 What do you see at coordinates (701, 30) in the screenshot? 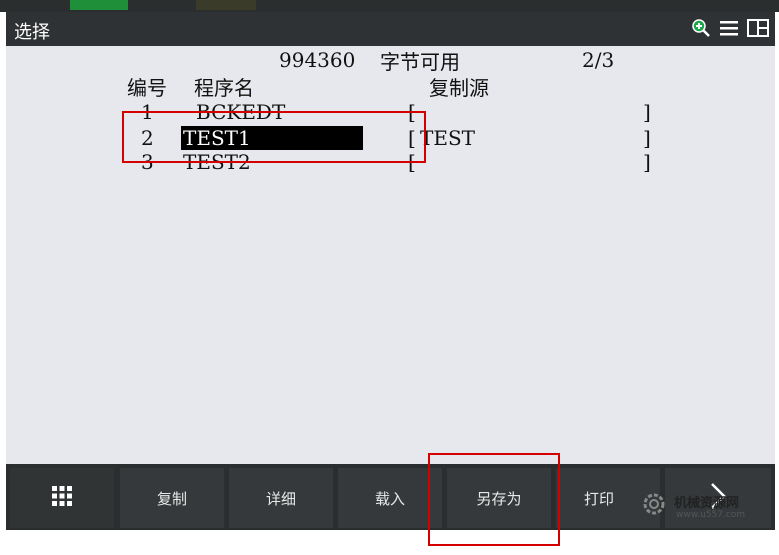
I see `zoom-in-icon` at bounding box center [701, 30].